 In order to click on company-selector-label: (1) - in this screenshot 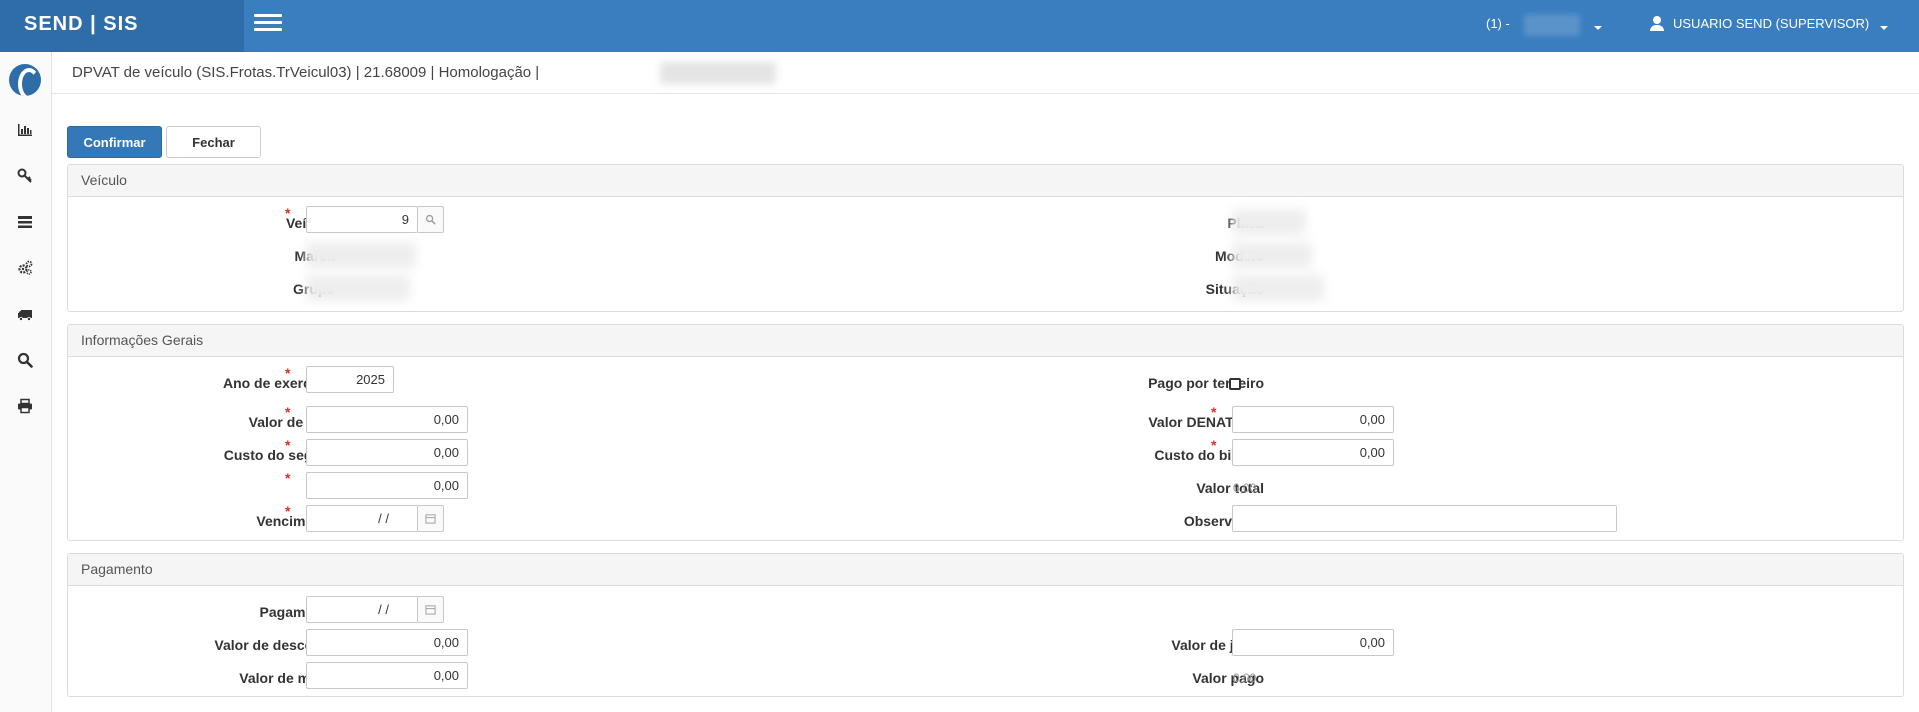, I will do `click(1498, 23)`.